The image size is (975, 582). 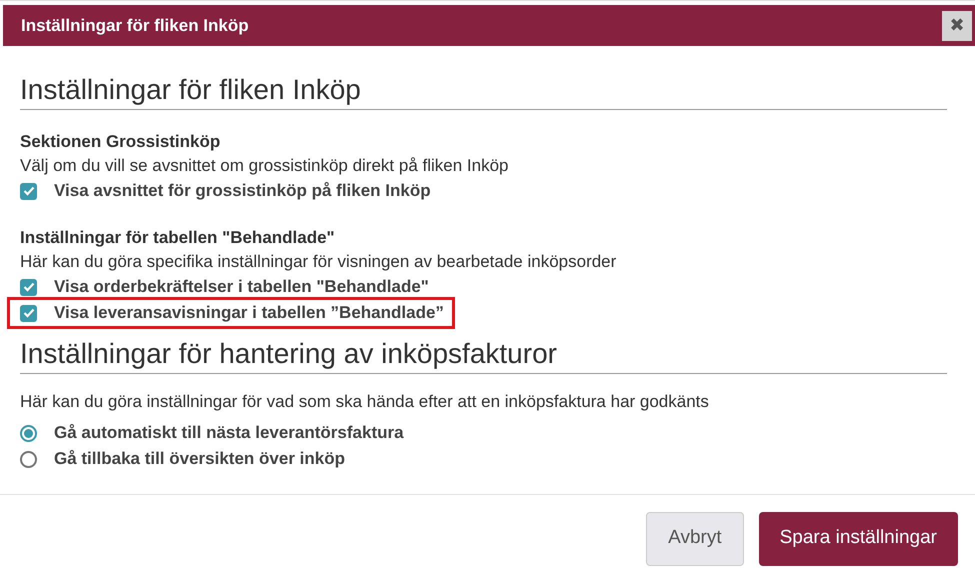 What do you see at coordinates (178, 238) in the screenshot?
I see `group-title: Inställningar för tabellen "Behandlade"` at bounding box center [178, 238].